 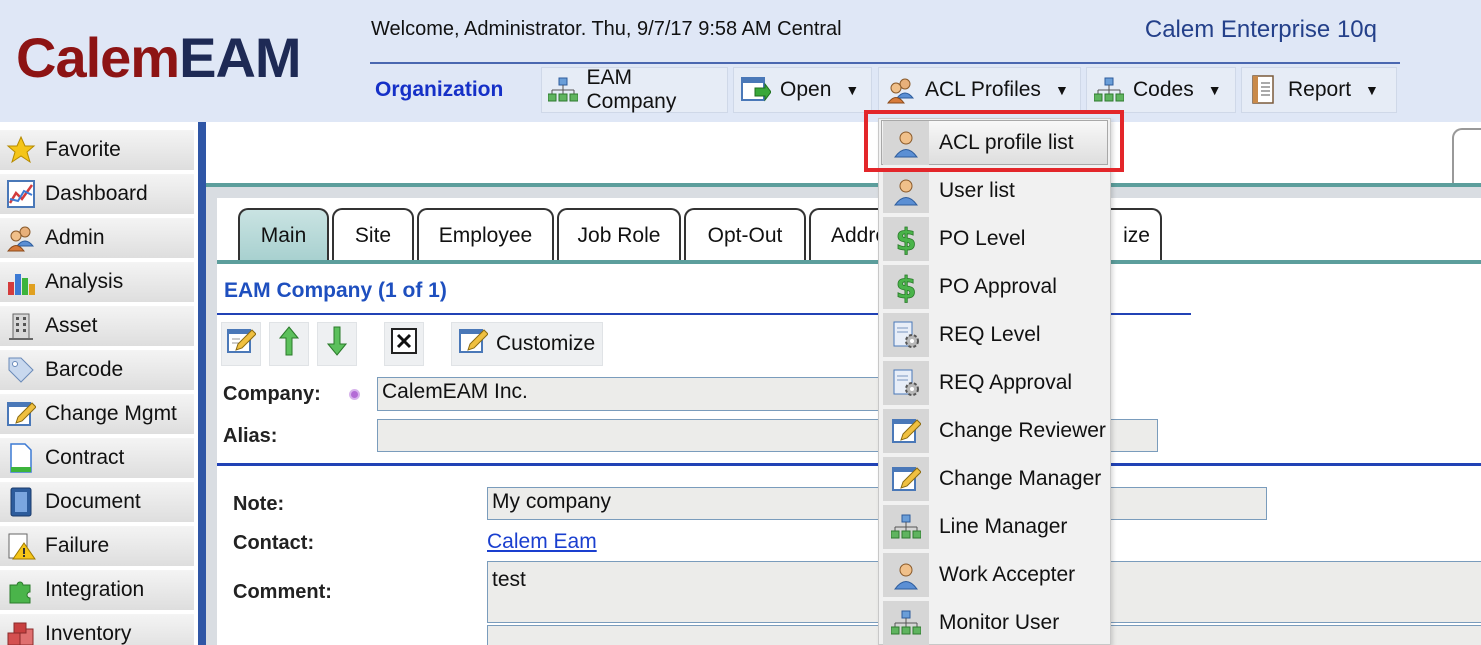 I want to click on company-field: CalemEAM Inc., so click(x=628, y=394).